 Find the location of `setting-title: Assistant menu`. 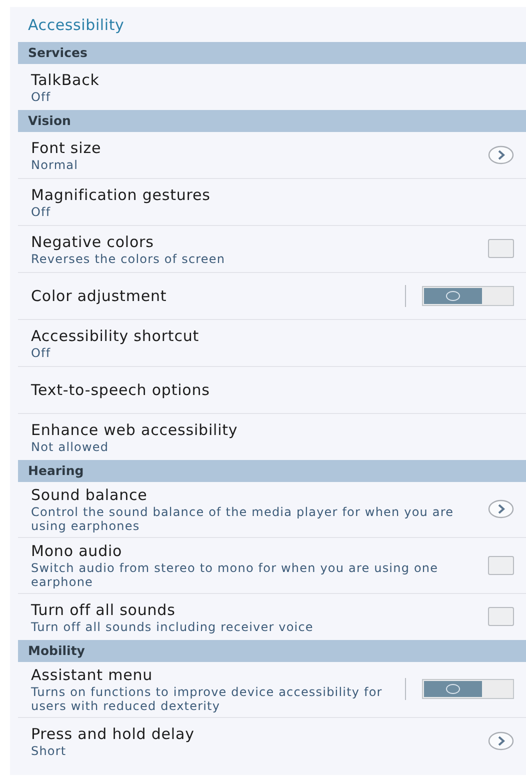

setting-title: Assistant menu is located at coordinates (214, 675).